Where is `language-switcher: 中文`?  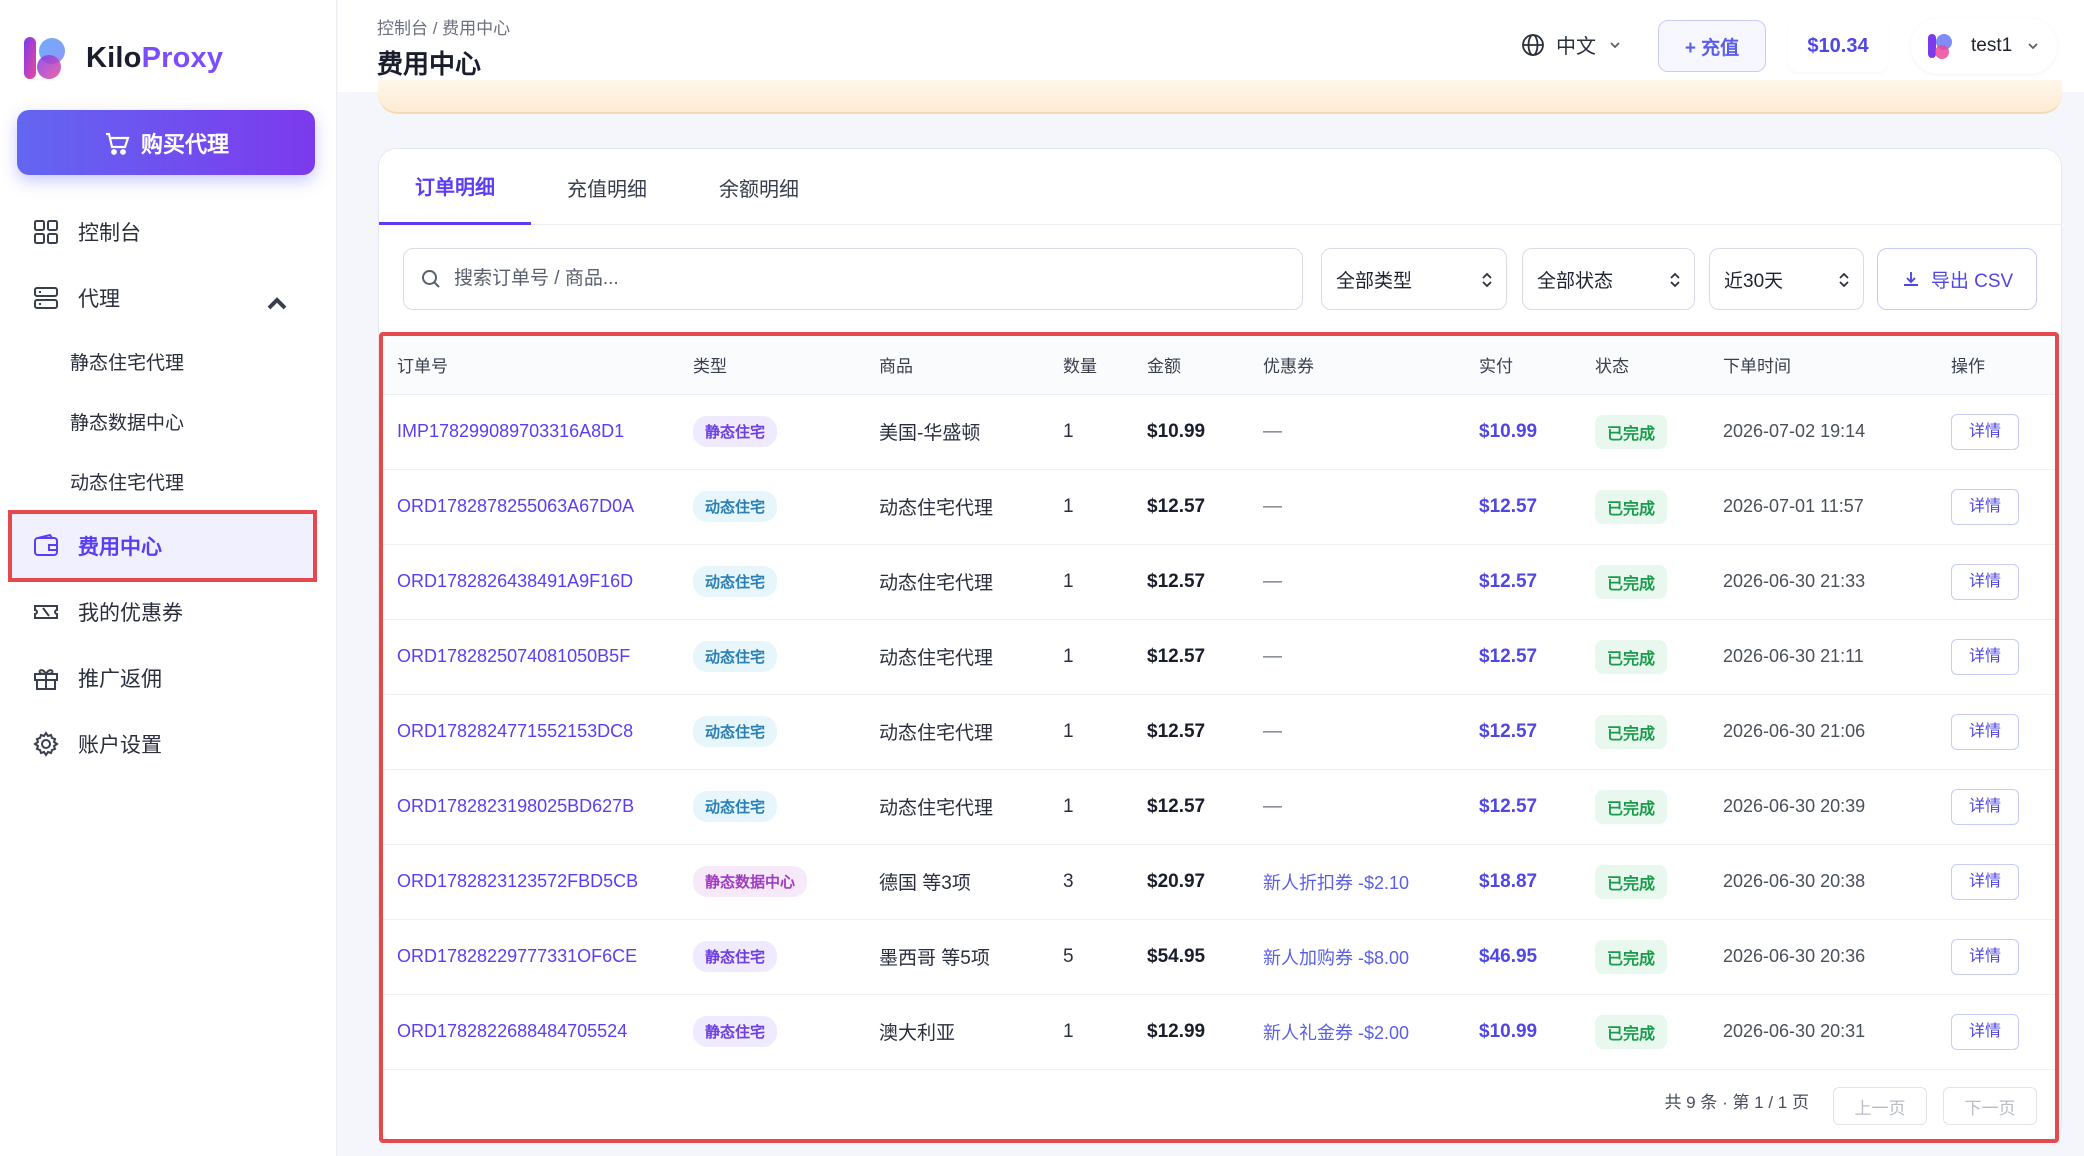
language-switcher: 中文 is located at coordinates (1576, 44).